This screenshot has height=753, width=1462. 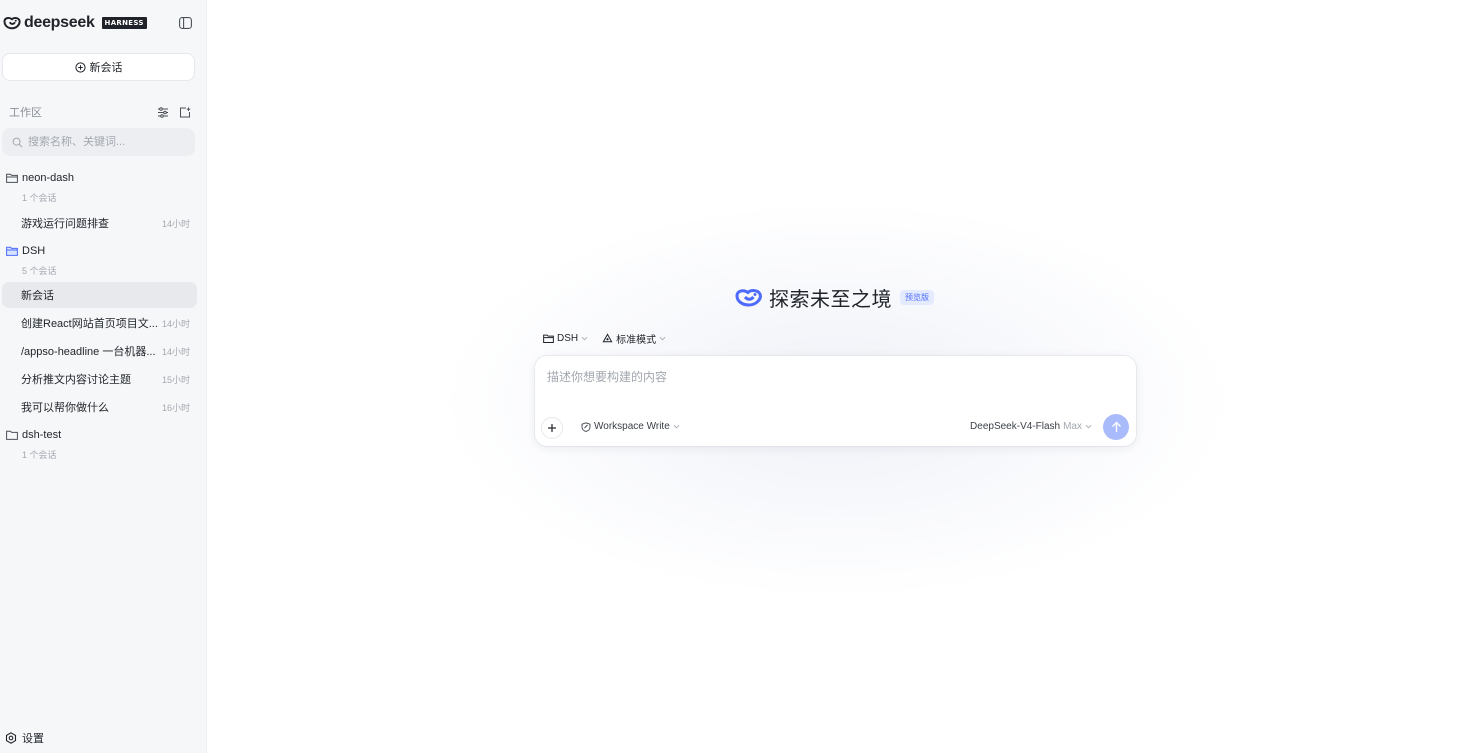 What do you see at coordinates (832, 386) in the screenshot?
I see `prompt-input` at bounding box center [832, 386].